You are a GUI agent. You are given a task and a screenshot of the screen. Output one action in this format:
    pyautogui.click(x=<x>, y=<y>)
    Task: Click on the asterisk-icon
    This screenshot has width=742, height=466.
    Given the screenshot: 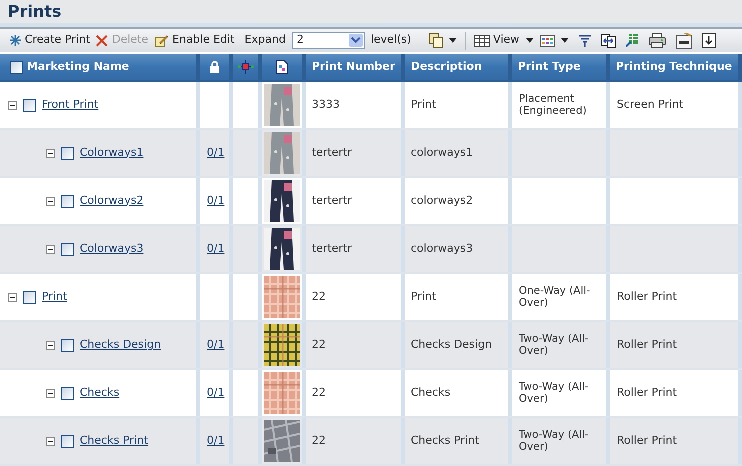 What is the action you would take?
    pyautogui.click(x=15, y=40)
    